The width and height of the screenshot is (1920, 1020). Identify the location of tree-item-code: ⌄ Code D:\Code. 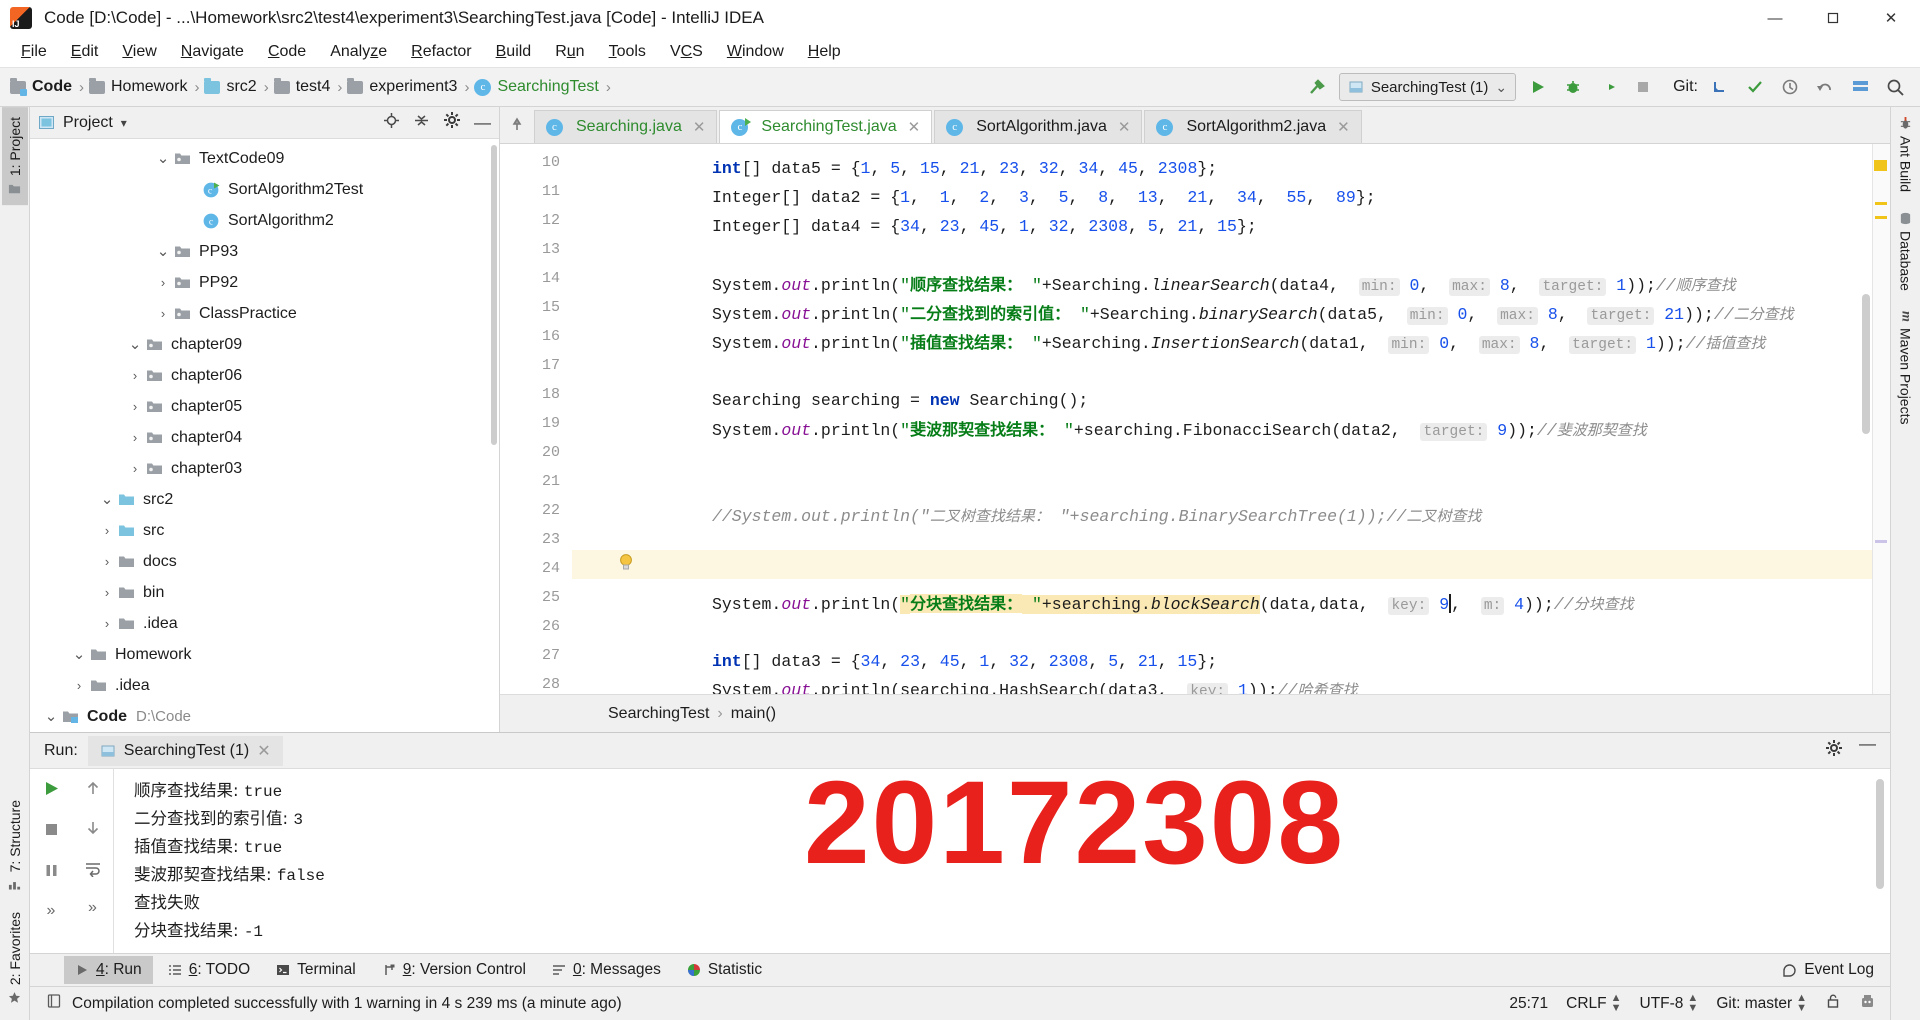
(264, 716).